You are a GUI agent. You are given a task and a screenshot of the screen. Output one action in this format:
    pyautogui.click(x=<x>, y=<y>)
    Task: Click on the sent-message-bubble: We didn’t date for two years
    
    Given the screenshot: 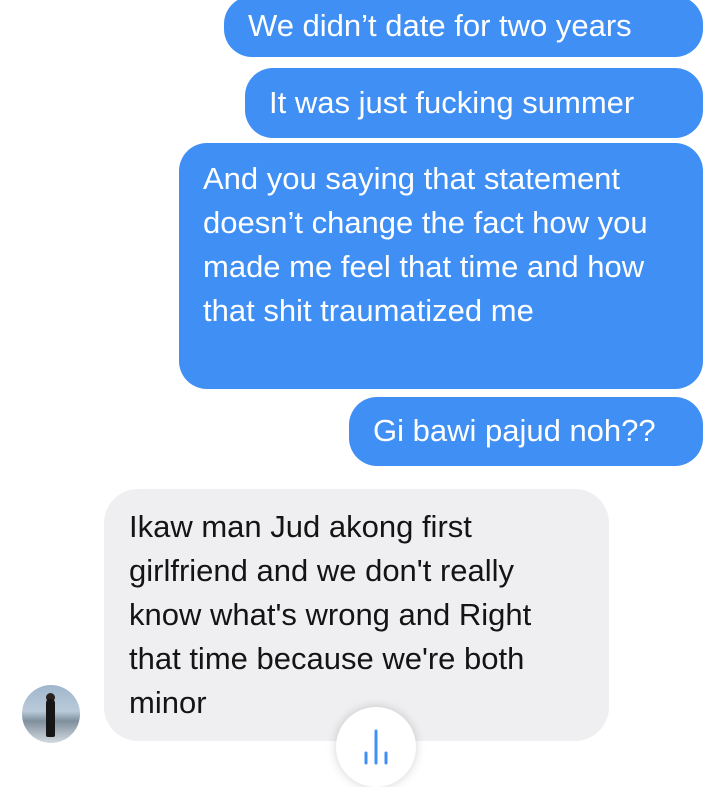 What is the action you would take?
    pyautogui.click(x=463, y=28)
    